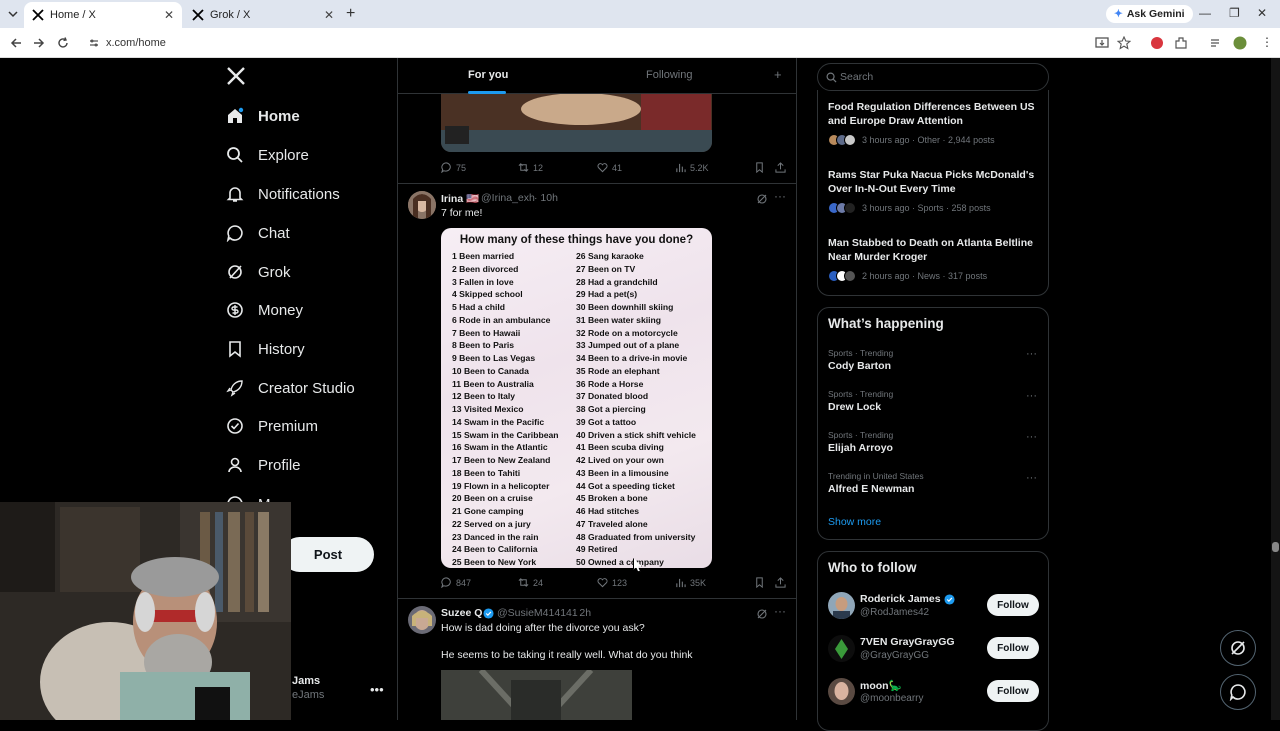 This screenshot has width=1280, height=731. I want to click on show-more-link: Show more, so click(854, 522).